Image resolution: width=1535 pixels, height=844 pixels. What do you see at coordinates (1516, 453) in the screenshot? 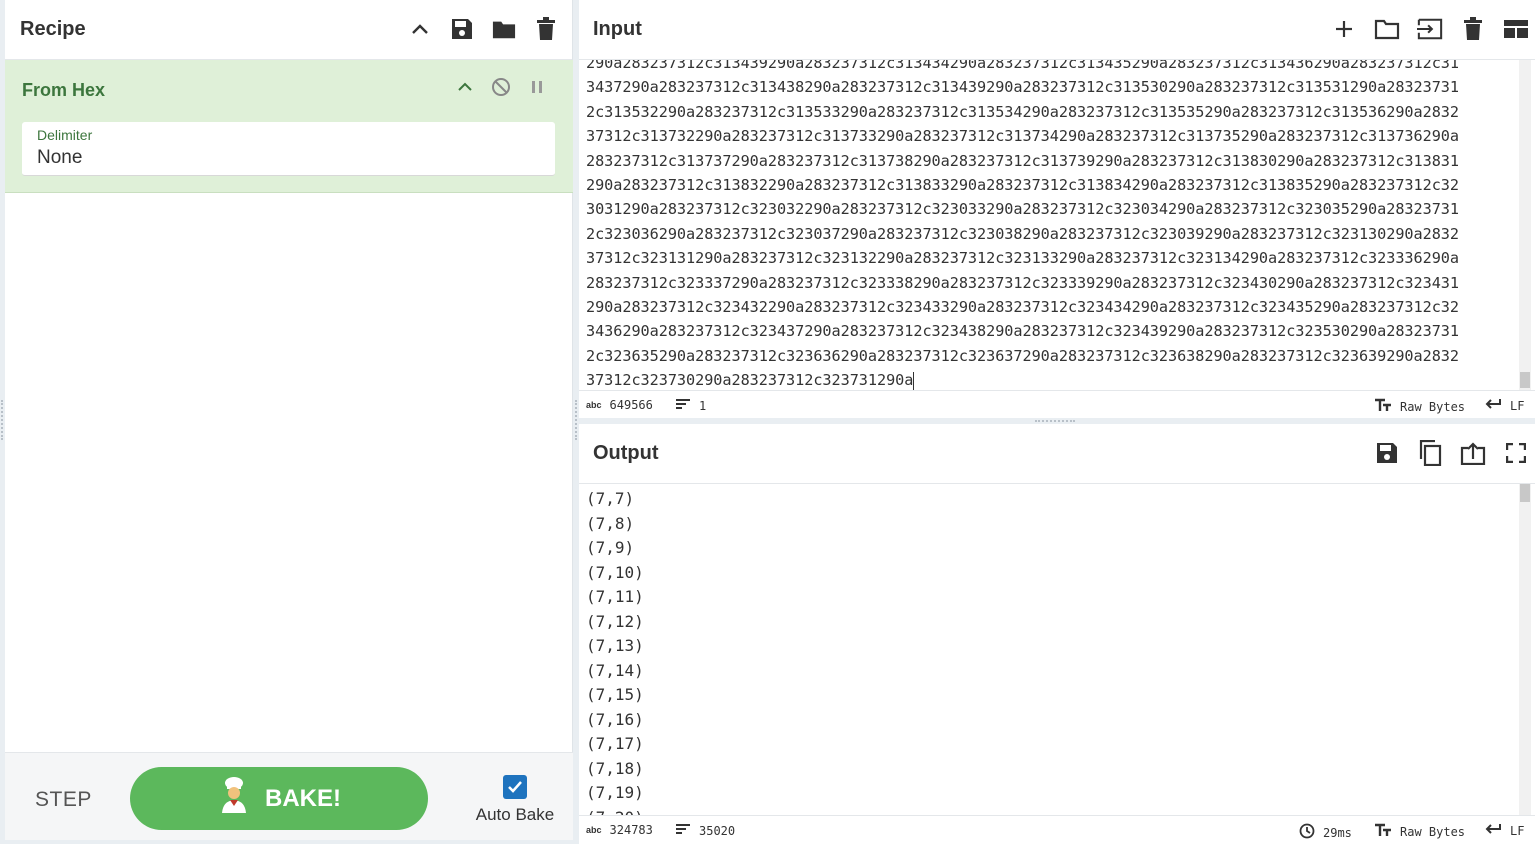
I see `maximise-icon` at bounding box center [1516, 453].